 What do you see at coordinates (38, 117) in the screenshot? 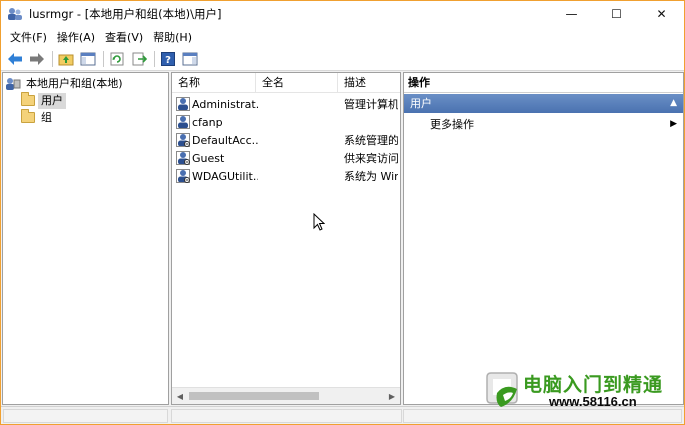
I see `tree-item-groups: 组` at bounding box center [38, 117].